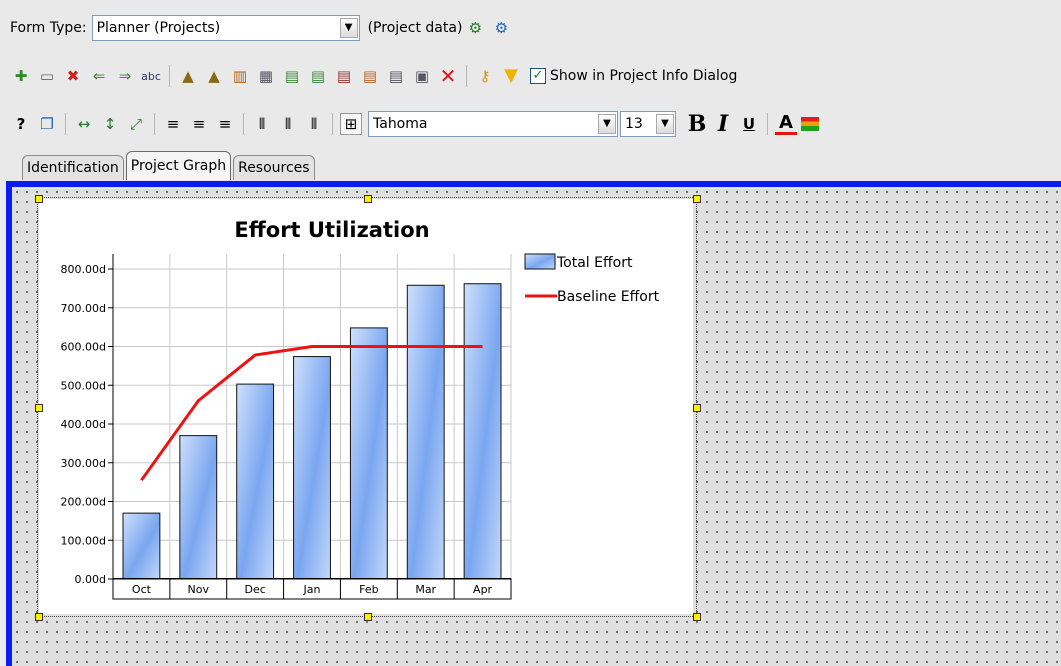 Image resolution: width=1061 pixels, height=666 pixels. I want to click on align-left-icon: ≡, so click(173, 124).